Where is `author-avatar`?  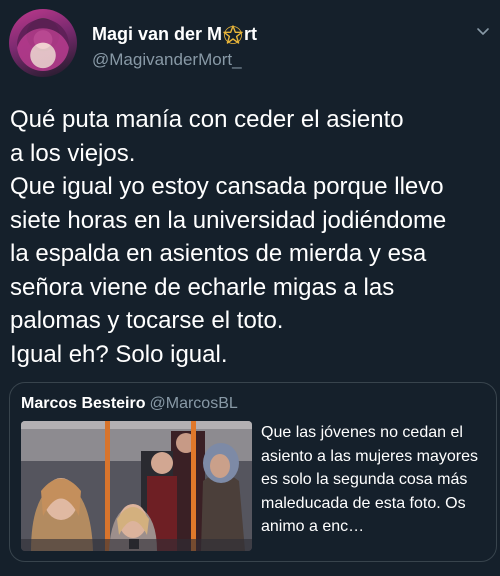 author-avatar is located at coordinates (43, 43).